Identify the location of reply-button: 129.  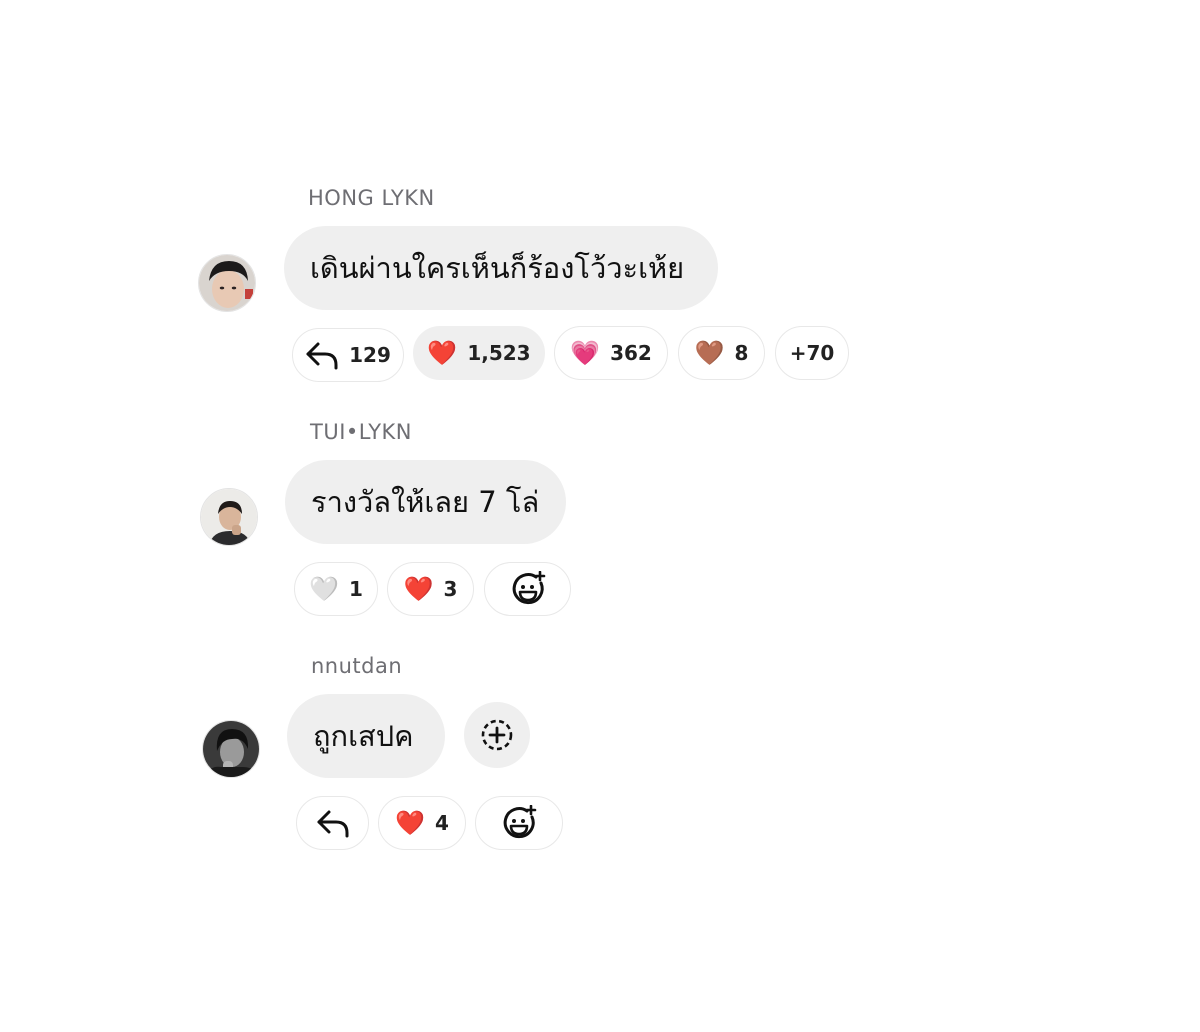
(348, 355).